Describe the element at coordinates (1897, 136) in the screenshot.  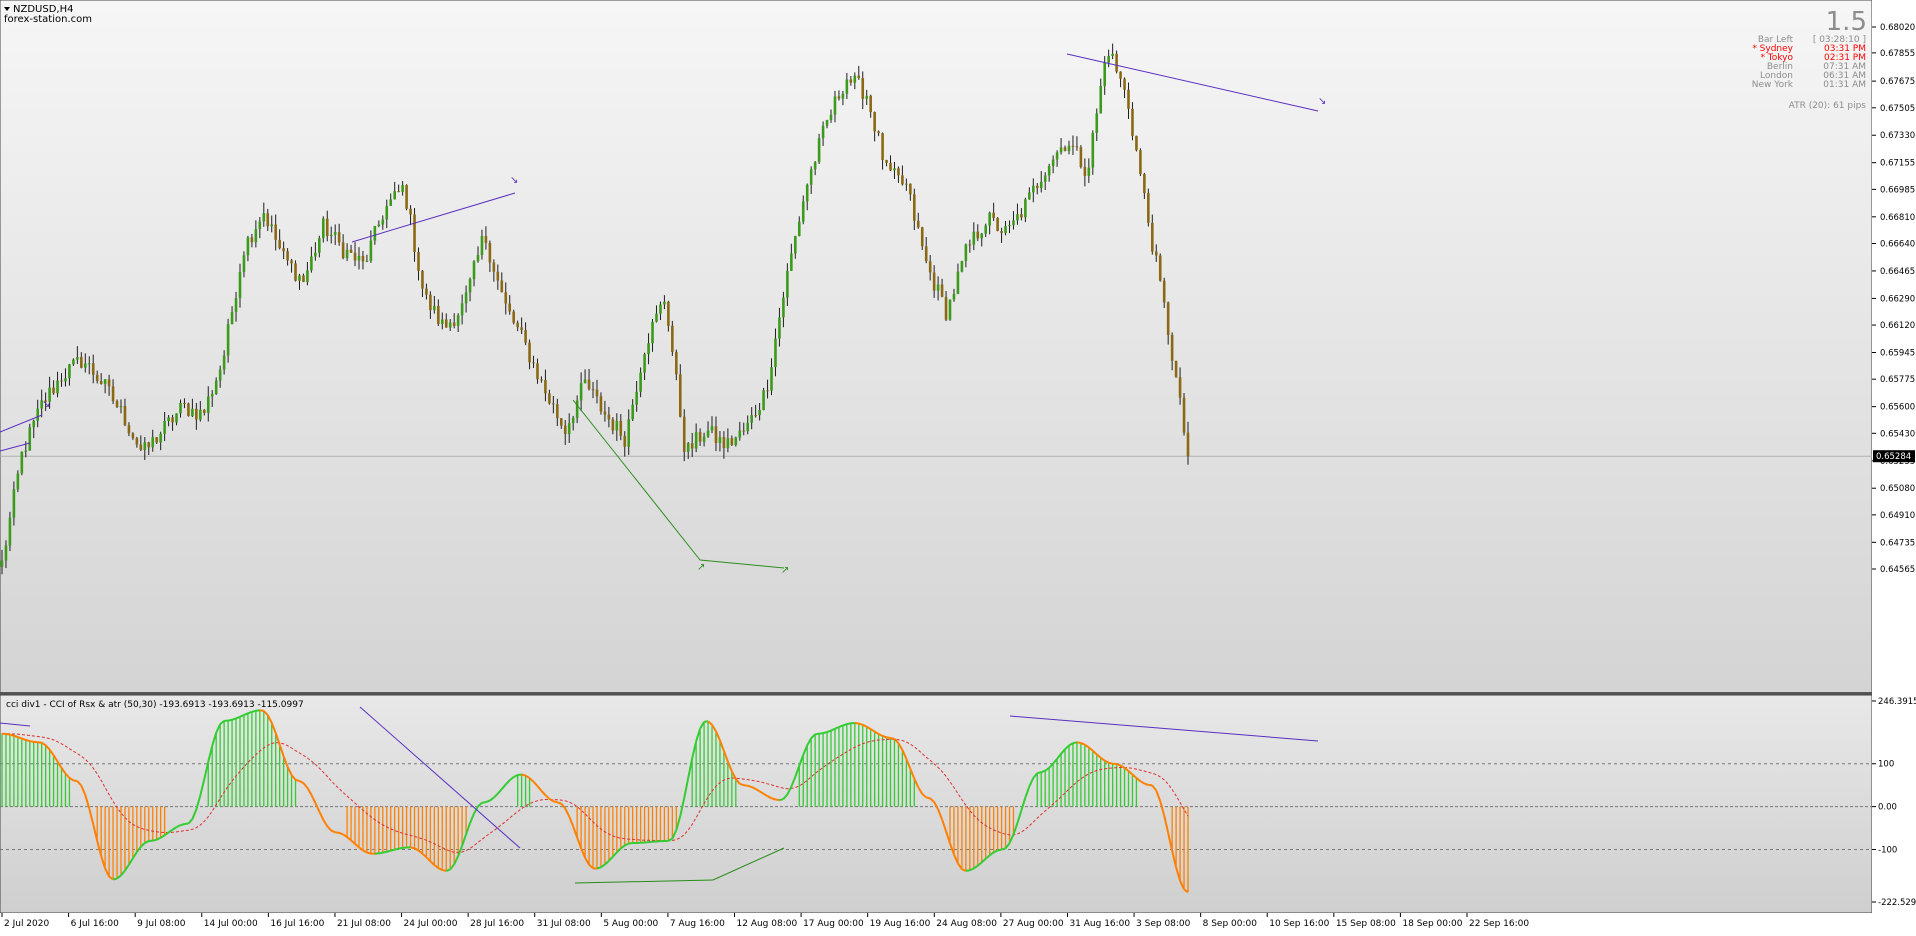
I see `price-tick-label: 0.67330` at that location.